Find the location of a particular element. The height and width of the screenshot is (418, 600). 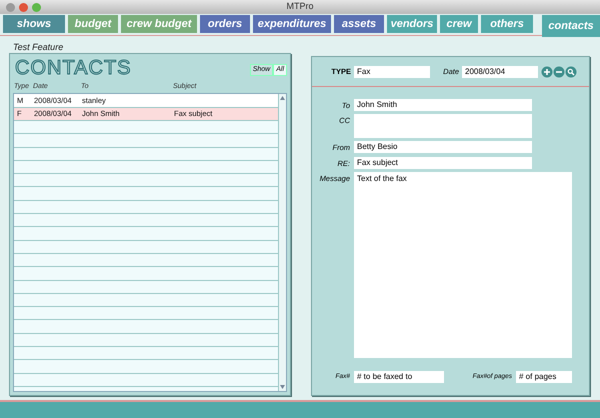

fax-number-field: # to be faxed to is located at coordinates (399, 376).